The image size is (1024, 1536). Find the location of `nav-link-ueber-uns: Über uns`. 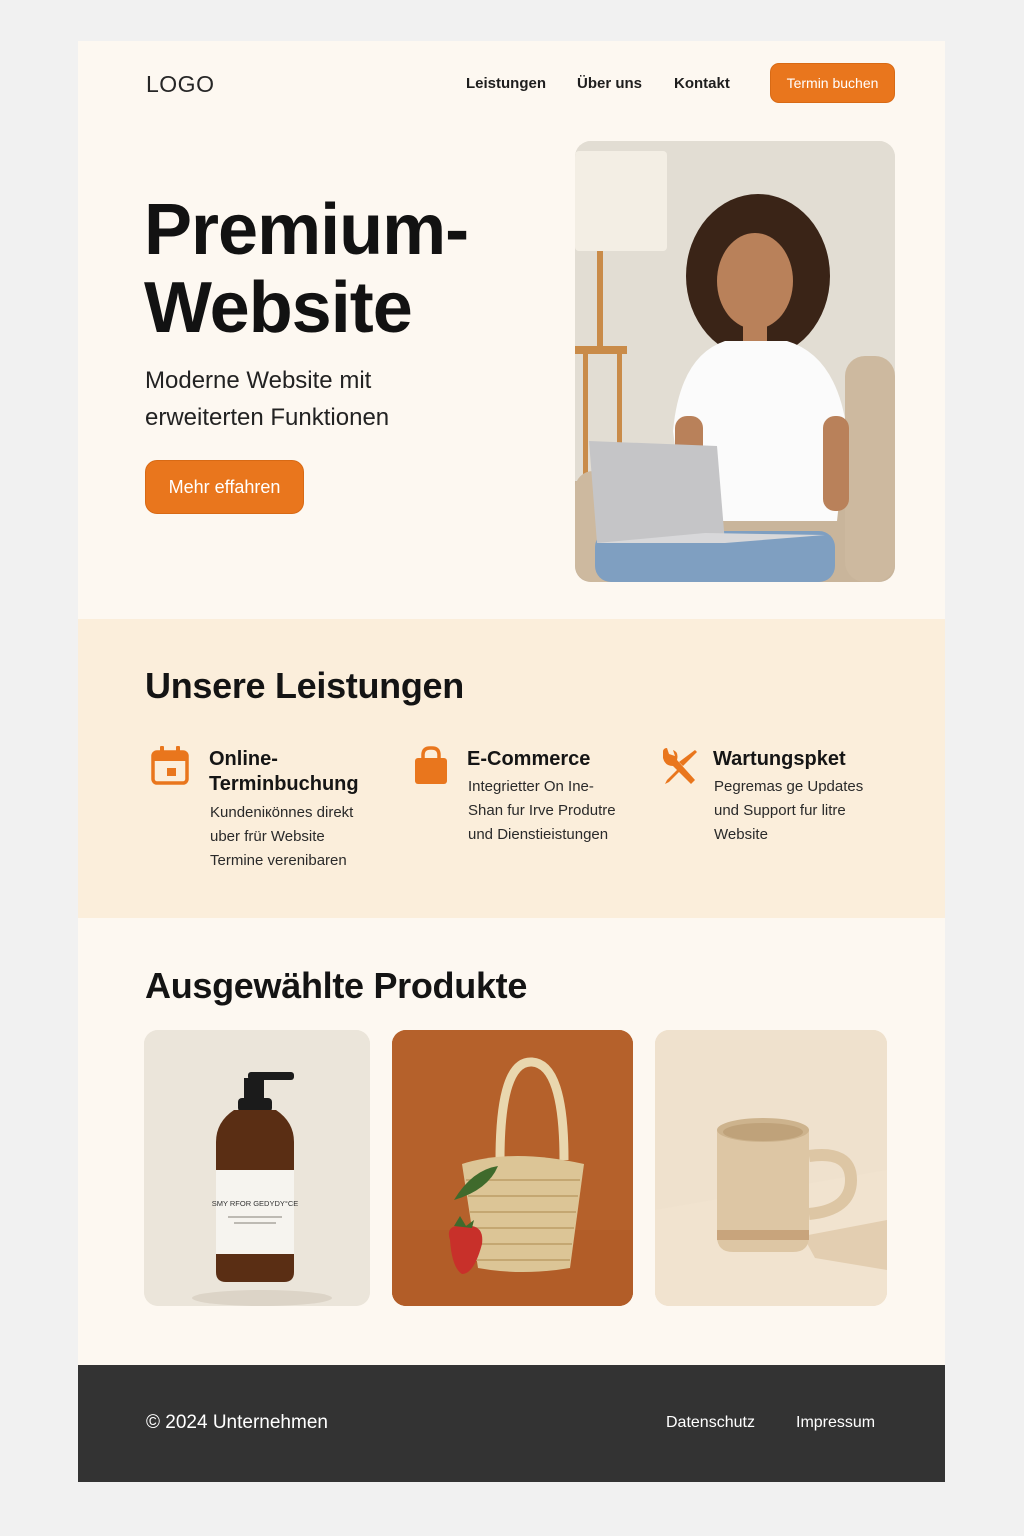

nav-link-ueber-uns: Über uns is located at coordinates (609, 83).